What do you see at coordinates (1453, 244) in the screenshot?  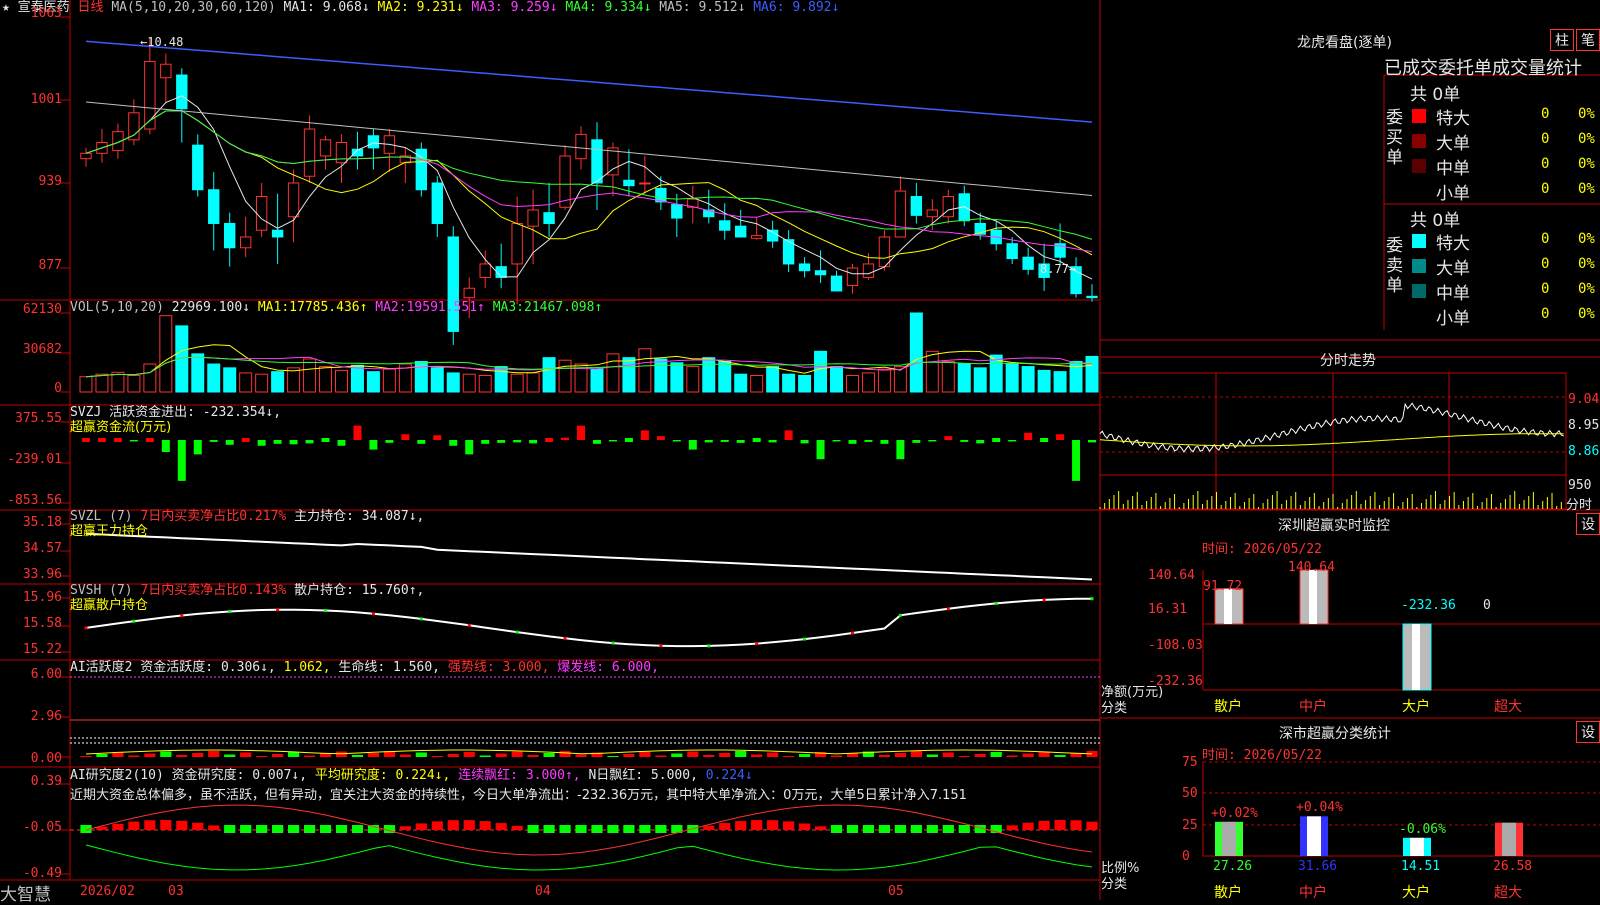 I see `order-type-label: 特大` at bounding box center [1453, 244].